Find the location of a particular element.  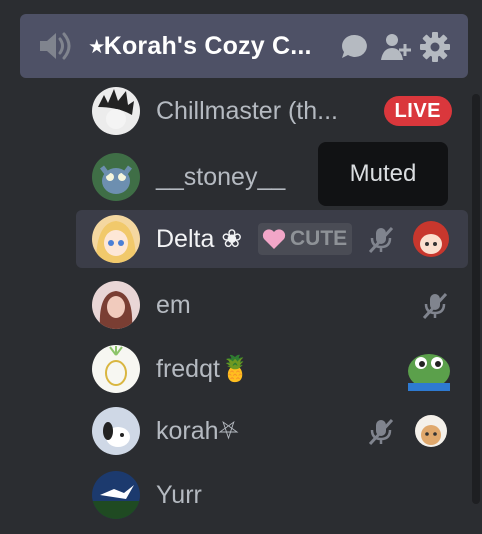

username: __stoney__ is located at coordinates (221, 177).